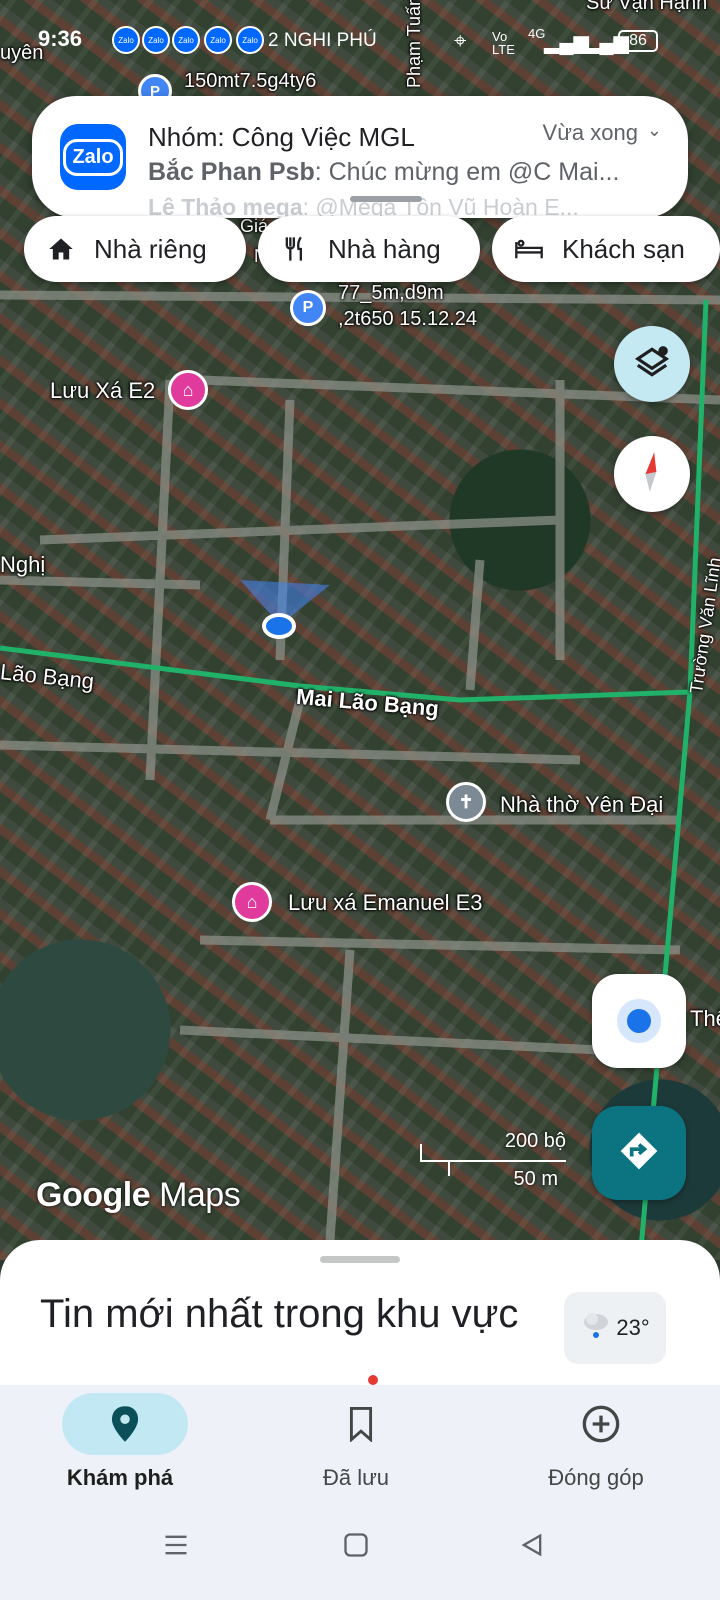 This screenshot has height=1600, width=720. What do you see at coordinates (391, 293) in the screenshot?
I see `map-label-pin-note-2a: 77_5m,d9m` at bounding box center [391, 293].